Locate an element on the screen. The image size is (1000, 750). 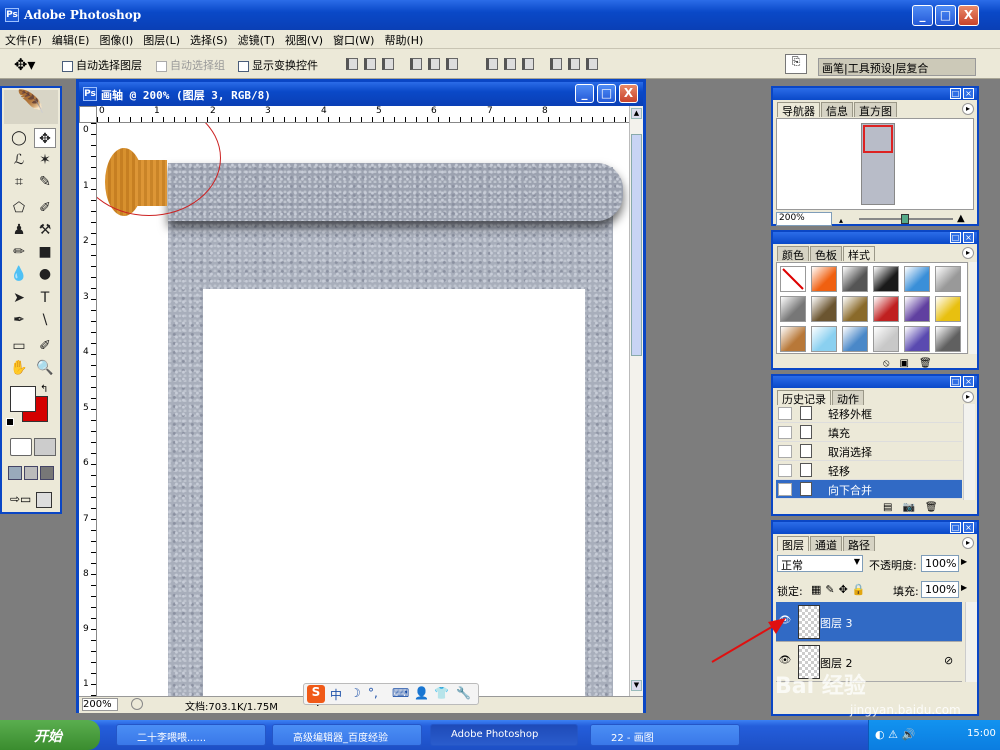
distribute-right-icon is located at coordinates (592, 64).